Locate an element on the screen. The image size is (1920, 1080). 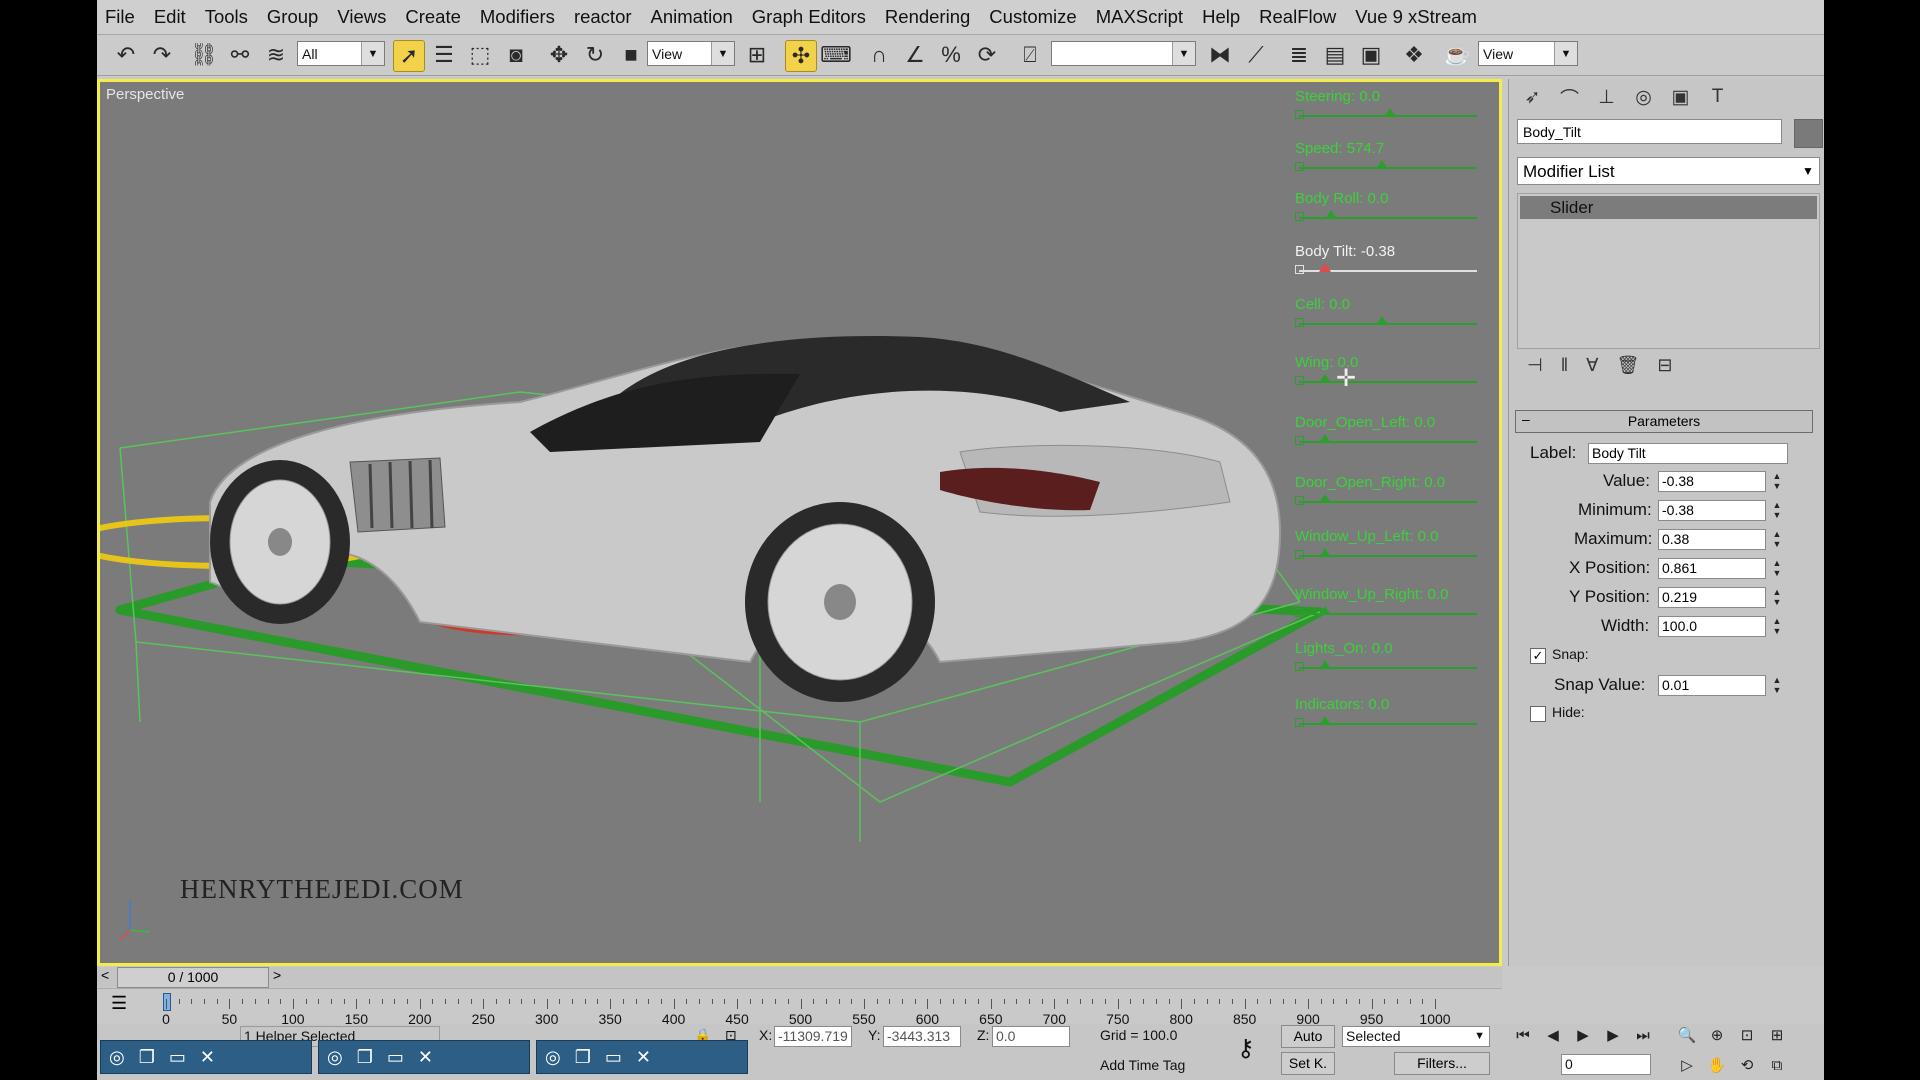
menu-graph-editors: Graph Editors is located at coordinates (810, 17).